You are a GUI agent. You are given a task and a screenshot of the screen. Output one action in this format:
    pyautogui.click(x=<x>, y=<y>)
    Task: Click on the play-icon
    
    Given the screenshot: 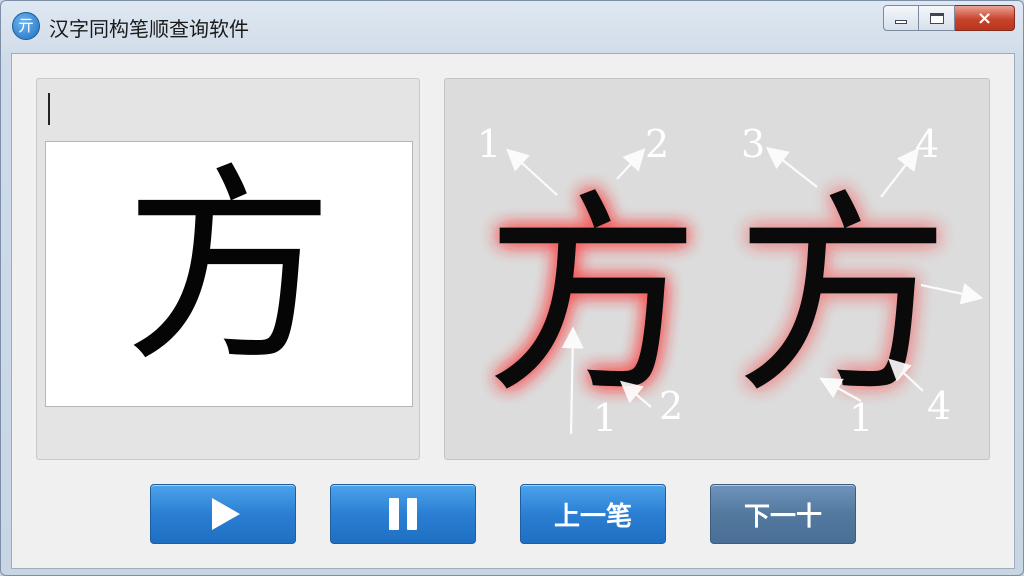 What is the action you would take?
    pyautogui.click(x=226, y=514)
    